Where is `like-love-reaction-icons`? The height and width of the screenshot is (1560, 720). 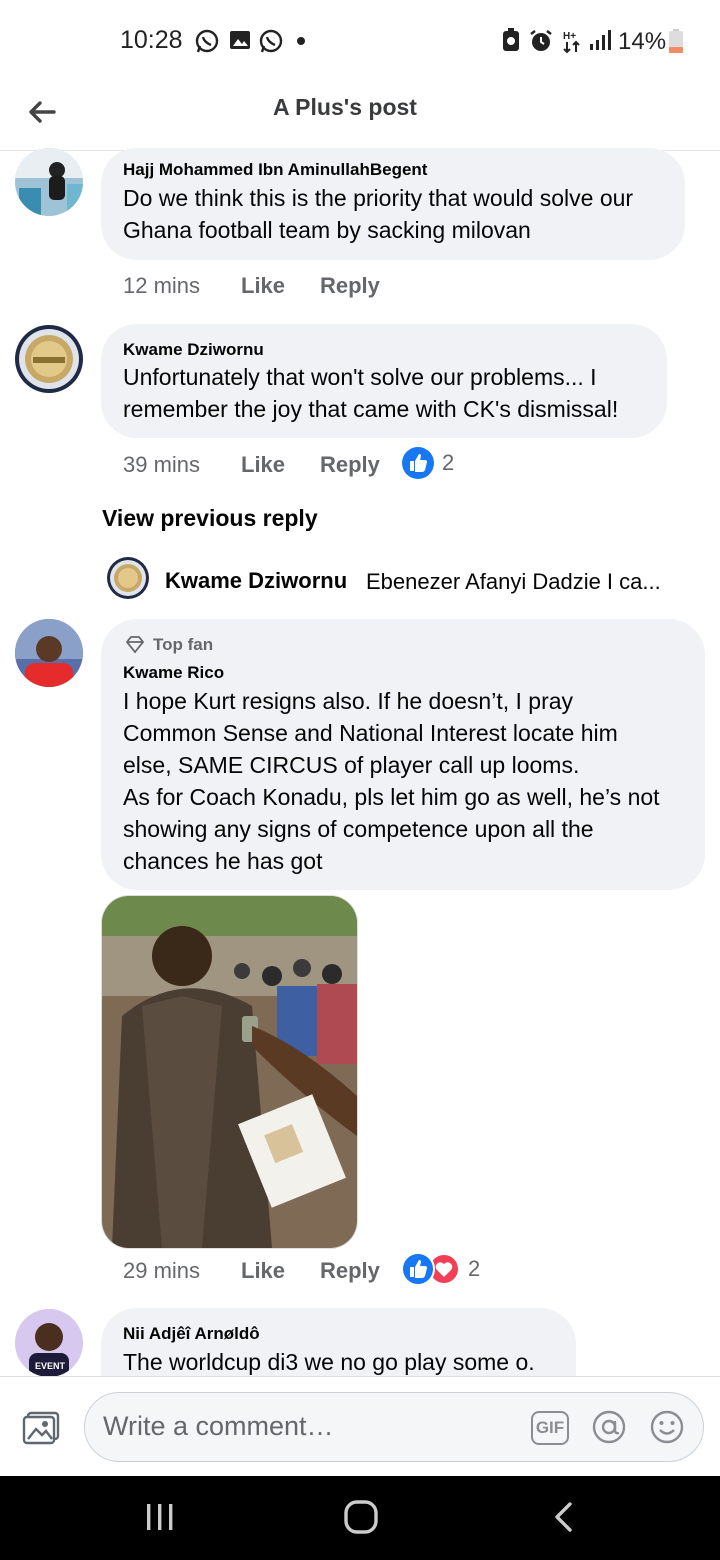 like-love-reaction-icons is located at coordinates (430, 1269).